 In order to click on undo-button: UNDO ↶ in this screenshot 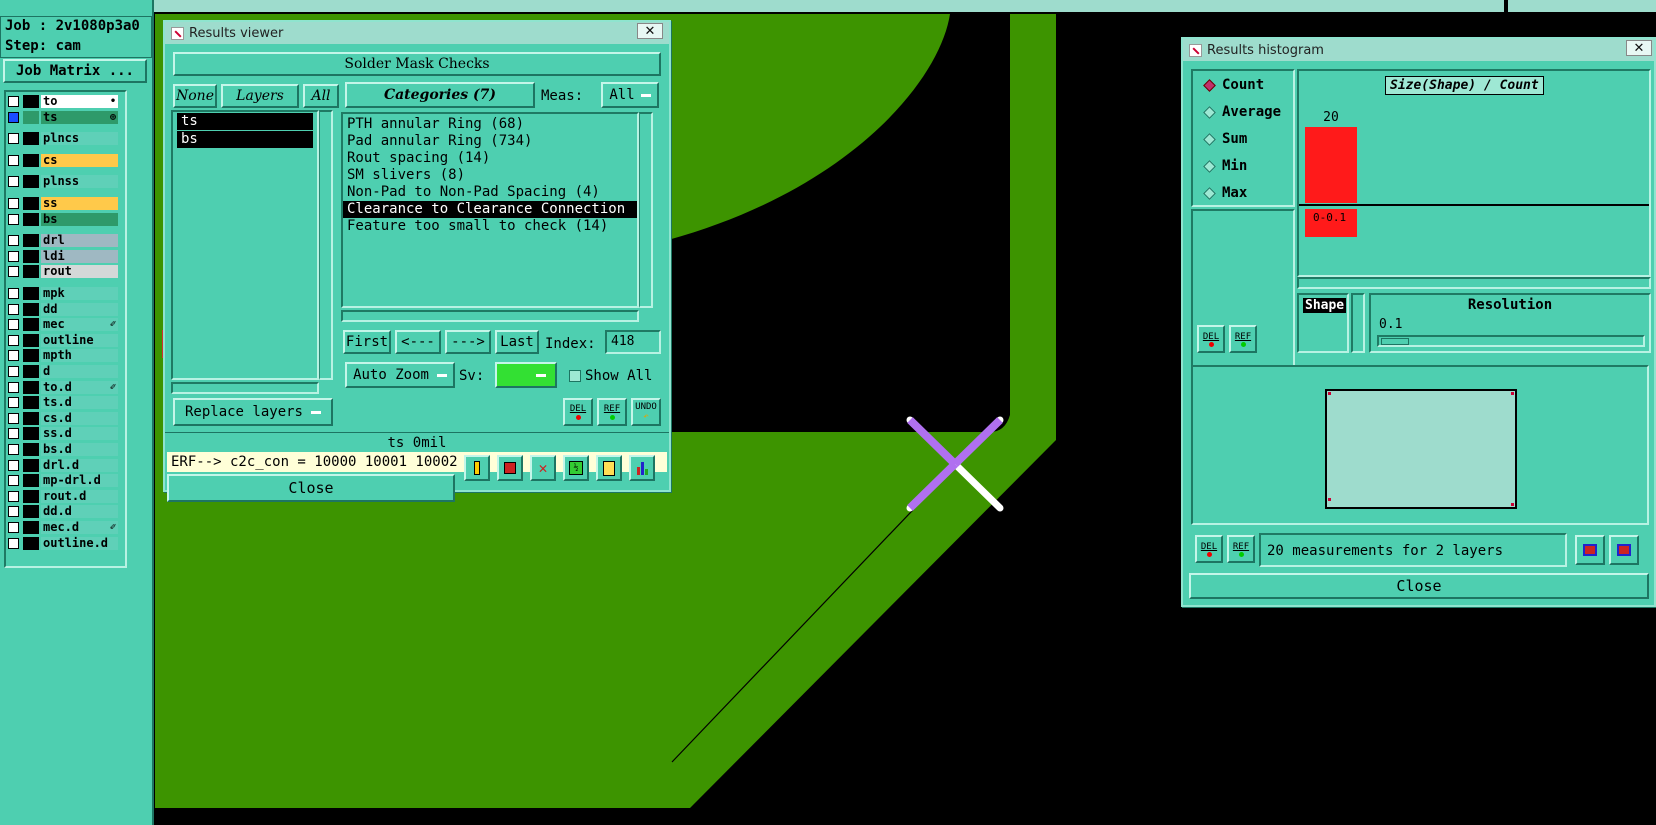, I will do `click(646, 412)`.